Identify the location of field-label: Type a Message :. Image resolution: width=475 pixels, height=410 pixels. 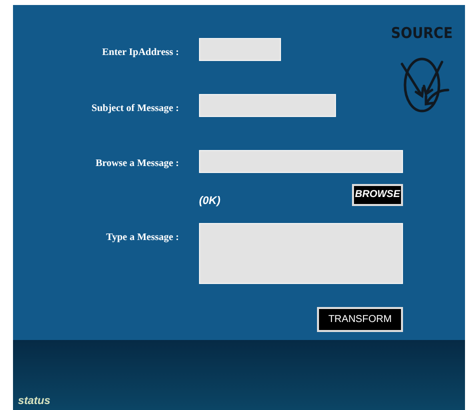
(142, 238).